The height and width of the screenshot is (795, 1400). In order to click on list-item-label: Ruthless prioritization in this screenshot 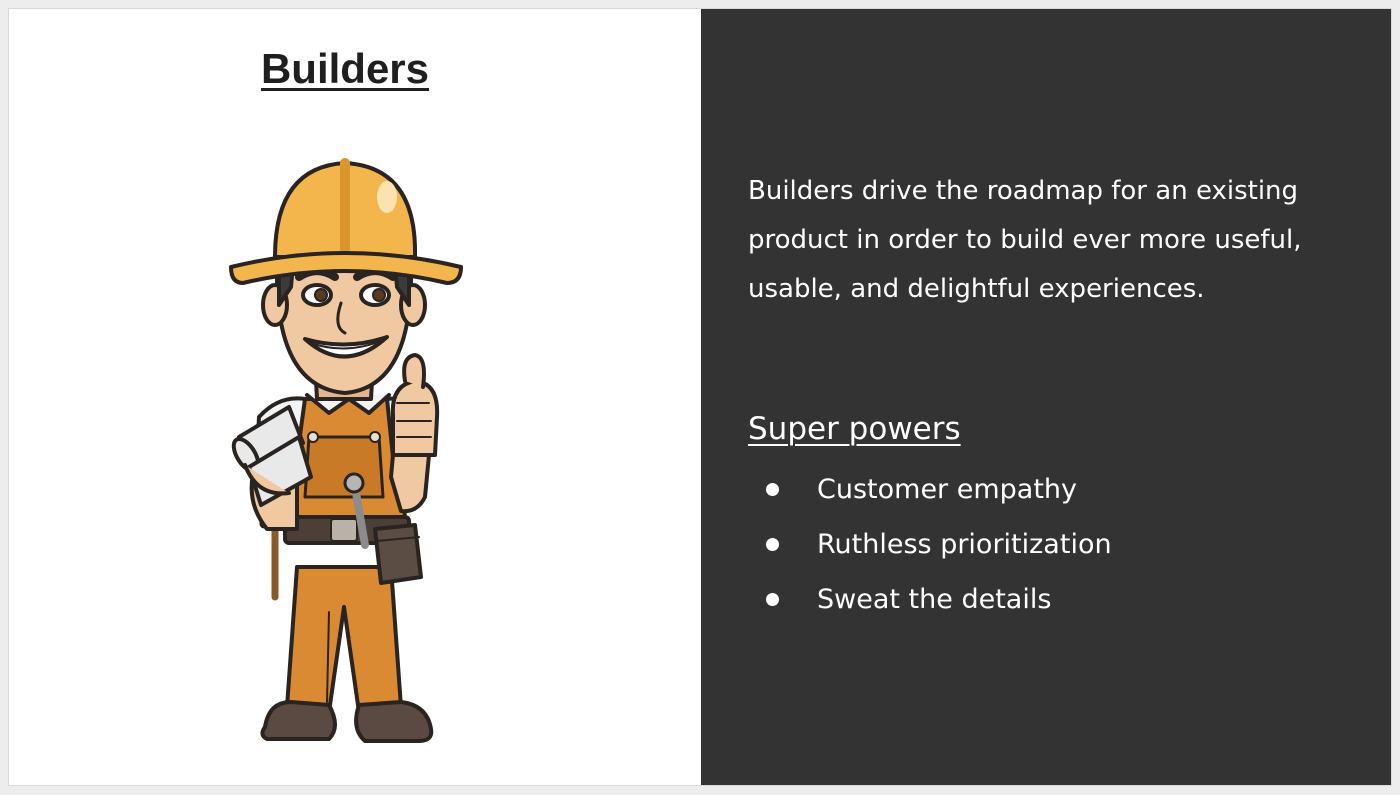, I will do `click(964, 544)`.